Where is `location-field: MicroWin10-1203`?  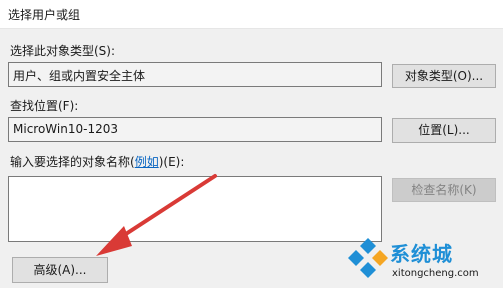 location-field: MicroWin10-1203 is located at coordinates (195, 129).